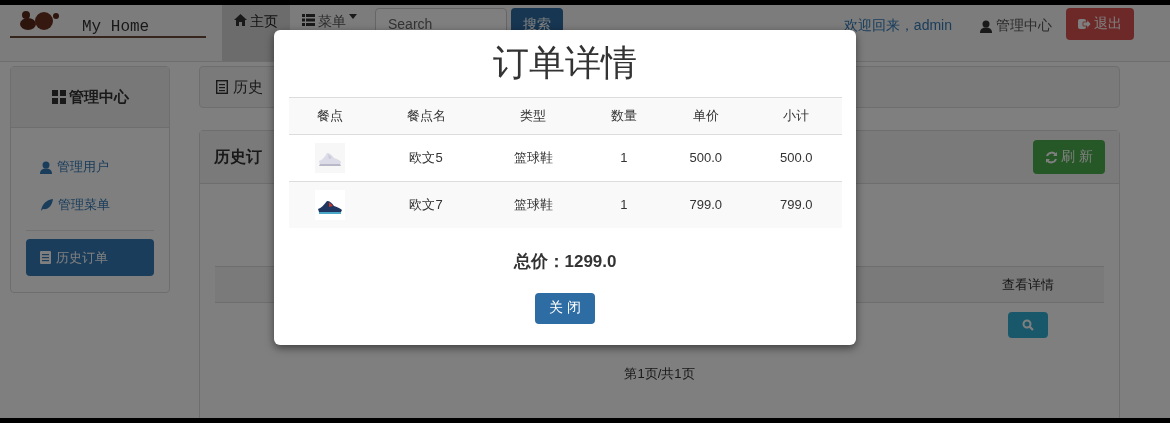 This screenshot has width=1170, height=423. I want to click on refresh-icon, so click(1052, 157).